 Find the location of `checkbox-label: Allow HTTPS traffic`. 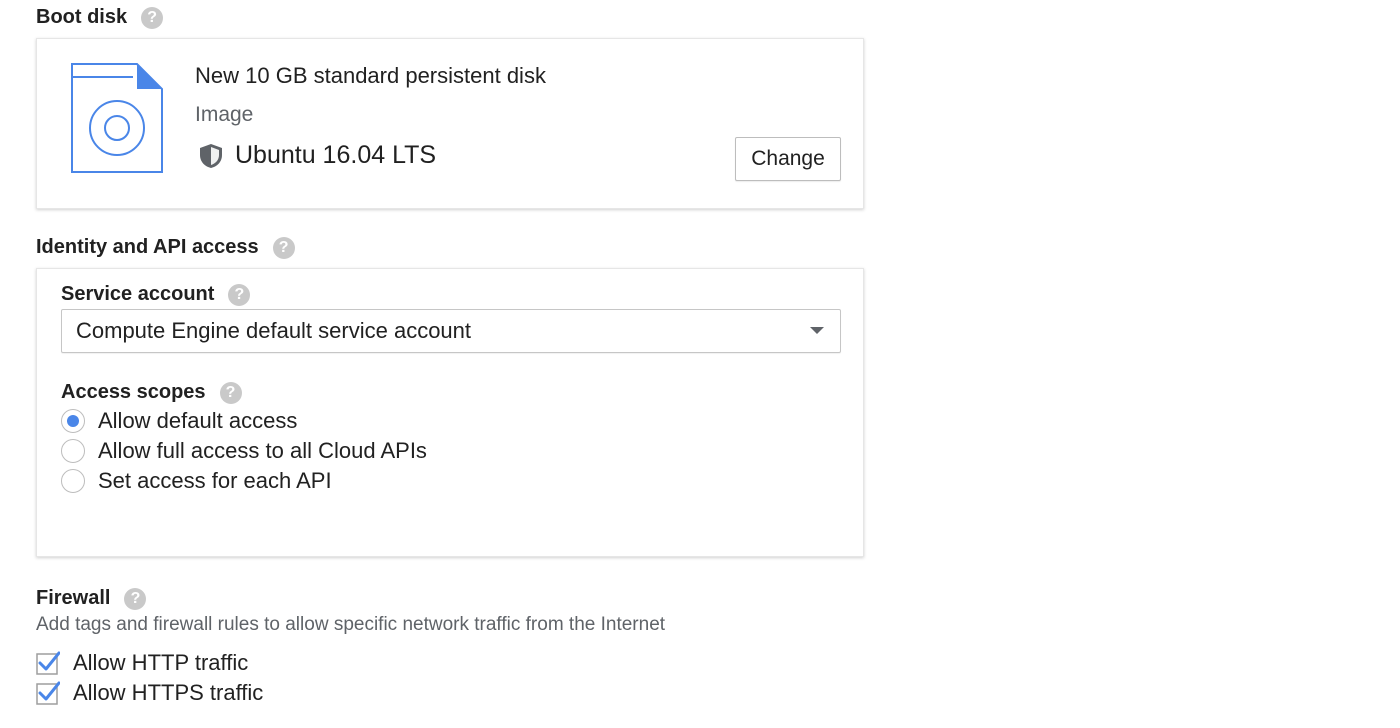

checkbox-label: Allow HTTPS traffic is located at coordinates (168, 692).